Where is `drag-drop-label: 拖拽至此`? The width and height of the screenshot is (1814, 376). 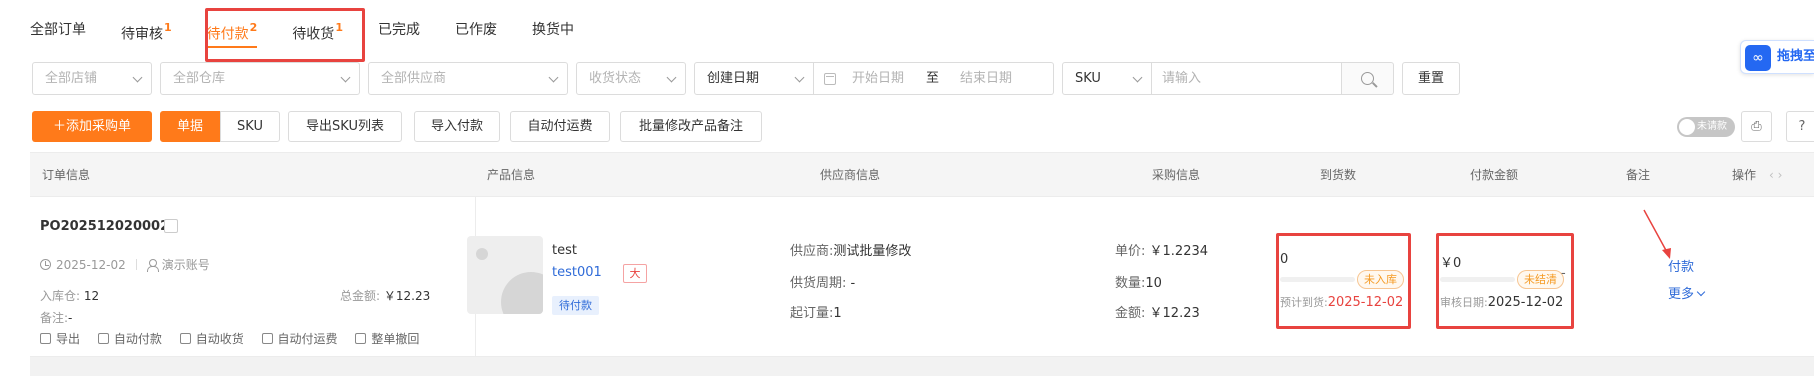
drag-drop-label: 拖拽至此 is located at coordinates (1795, 56).